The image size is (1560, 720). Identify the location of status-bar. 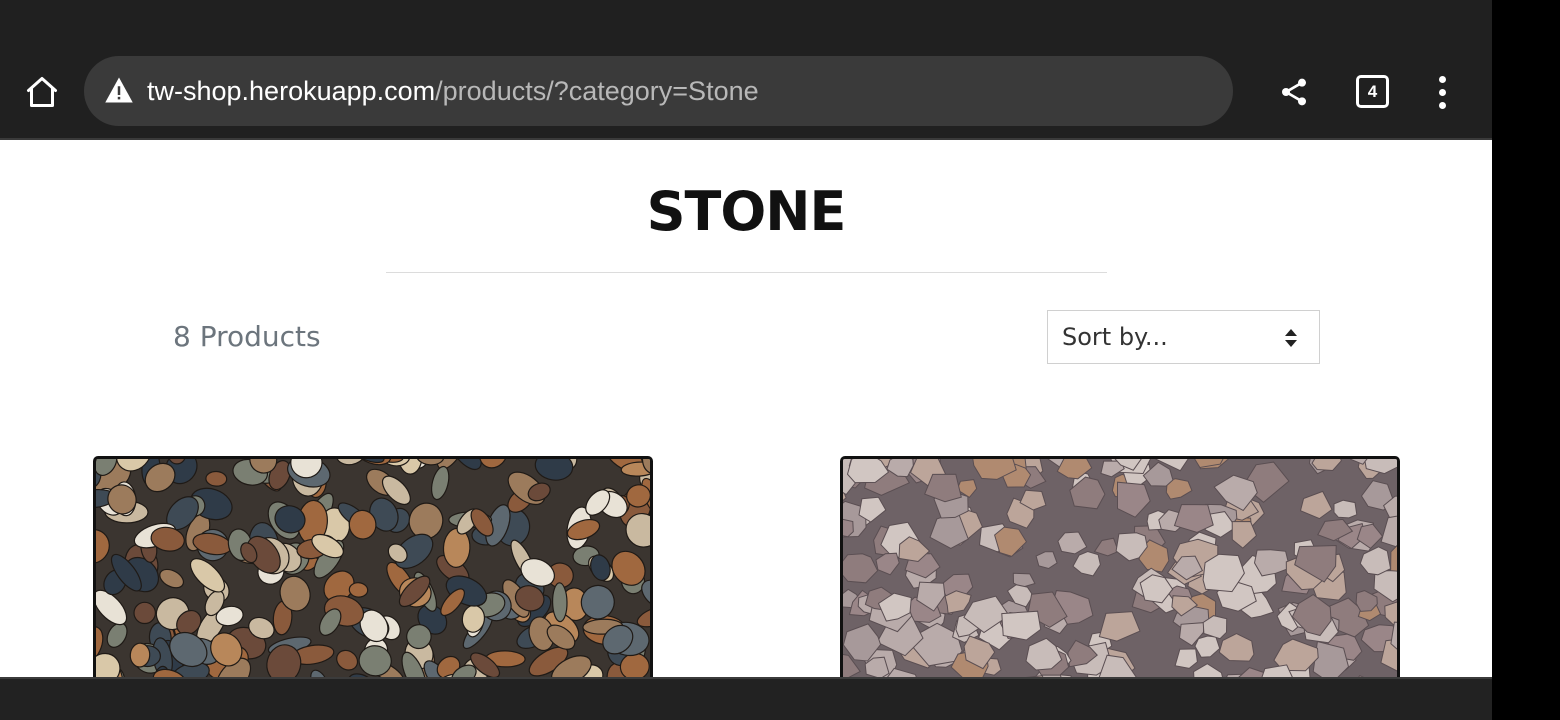
(746, 21).